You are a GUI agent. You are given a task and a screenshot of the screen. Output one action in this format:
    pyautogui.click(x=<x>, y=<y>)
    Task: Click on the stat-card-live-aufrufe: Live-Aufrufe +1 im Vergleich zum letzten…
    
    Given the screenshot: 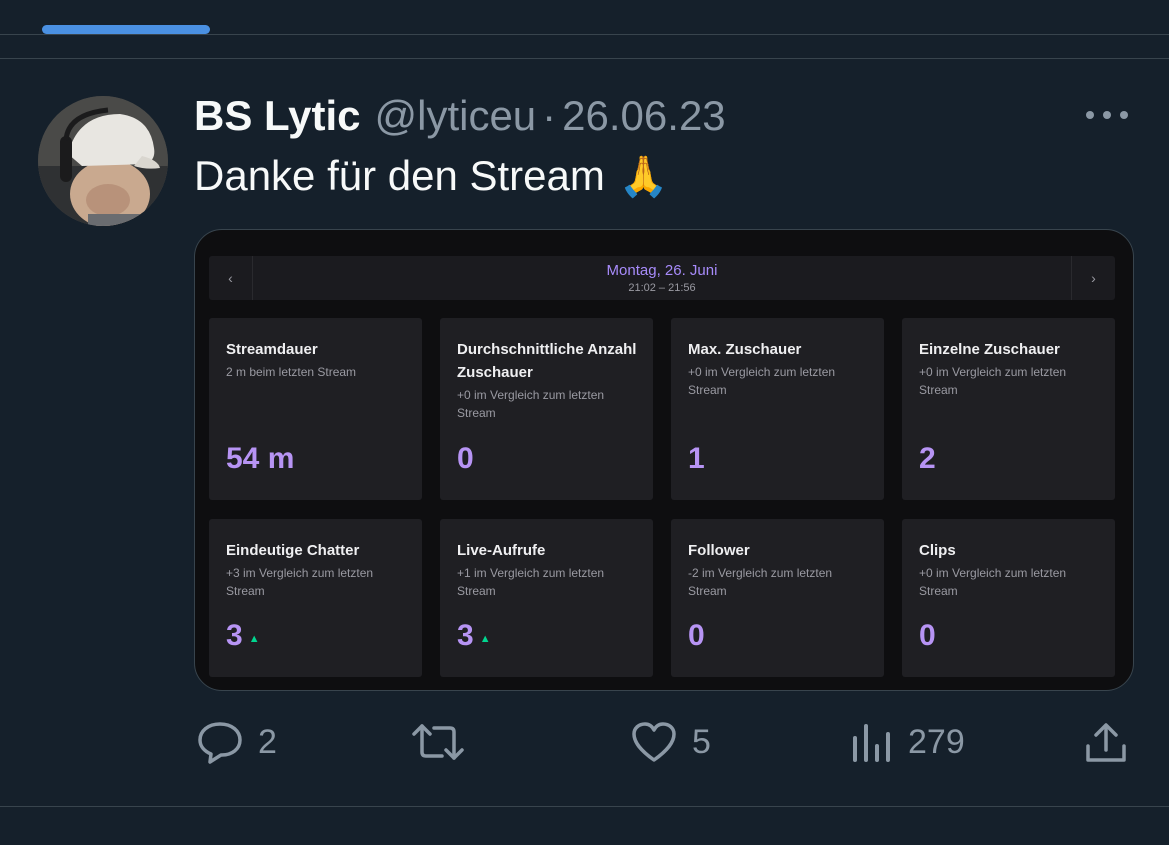 What is the action you would take?
    pyautogui.click(x=546, y=598)
    